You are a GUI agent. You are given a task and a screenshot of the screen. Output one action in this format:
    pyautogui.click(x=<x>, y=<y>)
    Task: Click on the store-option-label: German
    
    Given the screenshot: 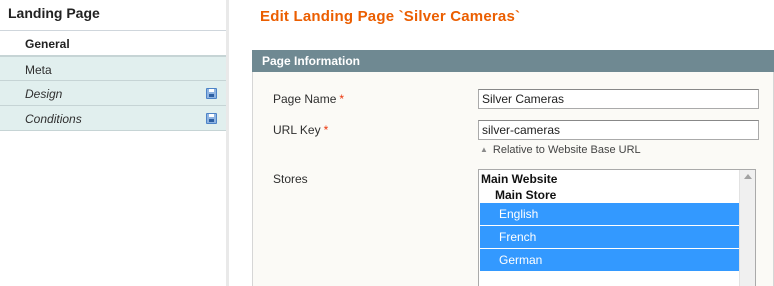 What is the action you would take?
    pyautogui.click(x=521, y=260)
    